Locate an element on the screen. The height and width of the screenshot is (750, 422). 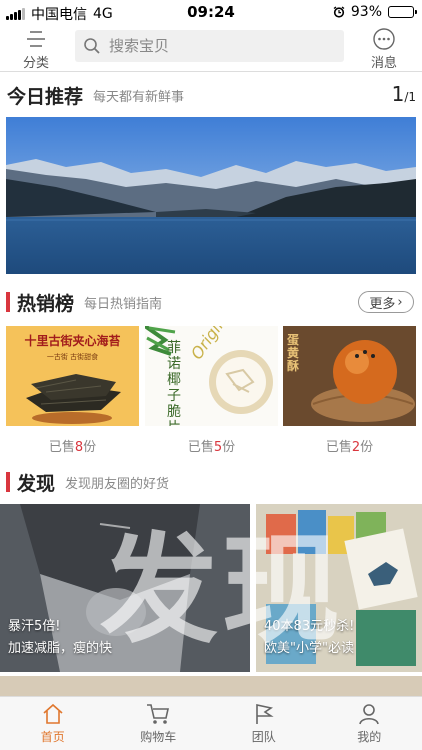
user-icon is located at coordinates (369, 714).